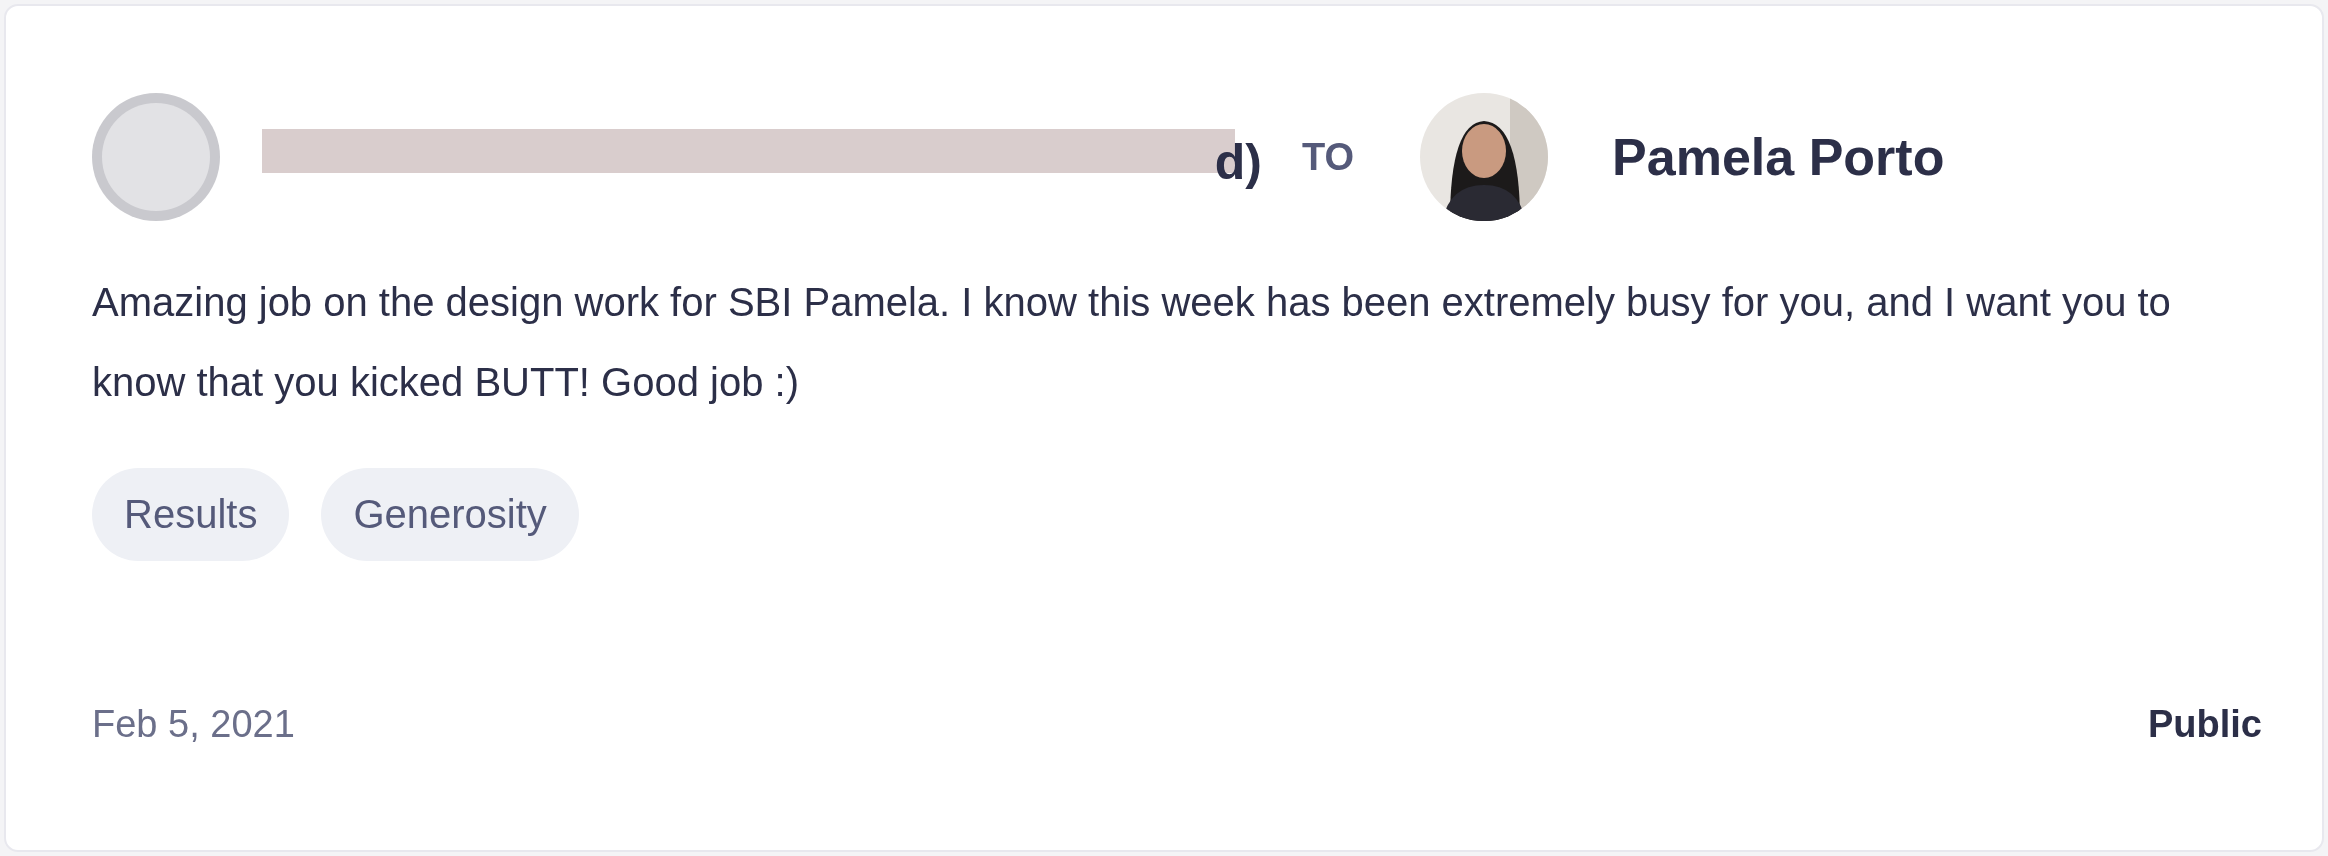 The height and width of the screenshot is (856, 2328). Describe the element at coordinates (1778, 157) in the screenshot. I see `recipient-name: Pamela Porto` at that location.